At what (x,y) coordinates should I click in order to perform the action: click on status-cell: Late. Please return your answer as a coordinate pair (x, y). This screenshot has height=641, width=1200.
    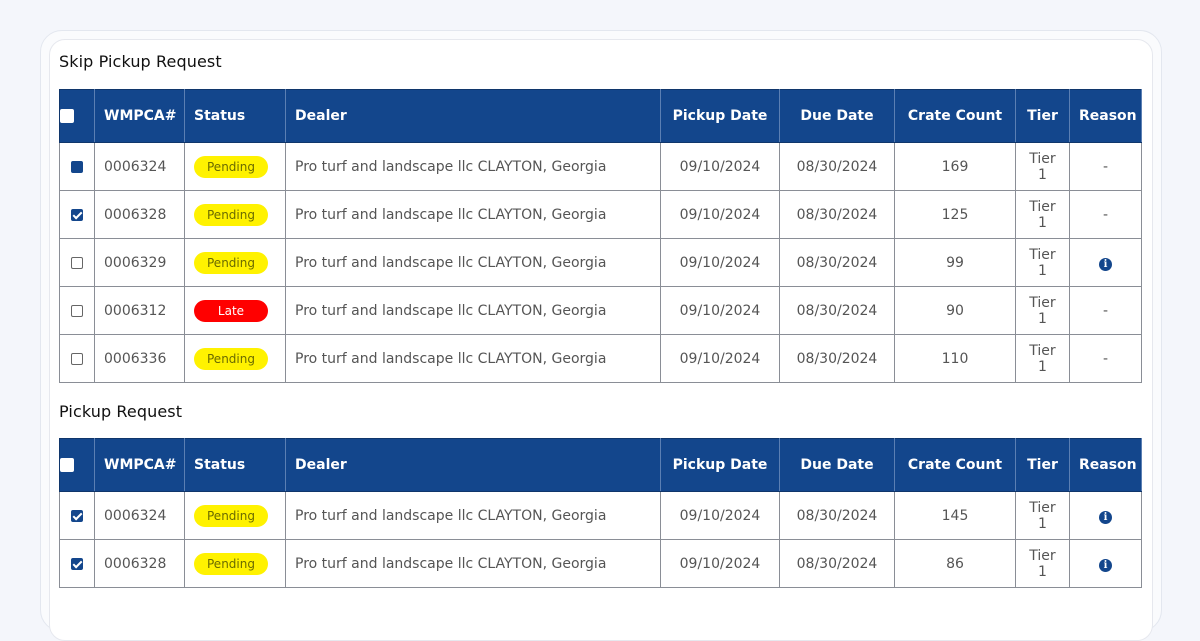
    Looking at the image, I should click on (235, 310).